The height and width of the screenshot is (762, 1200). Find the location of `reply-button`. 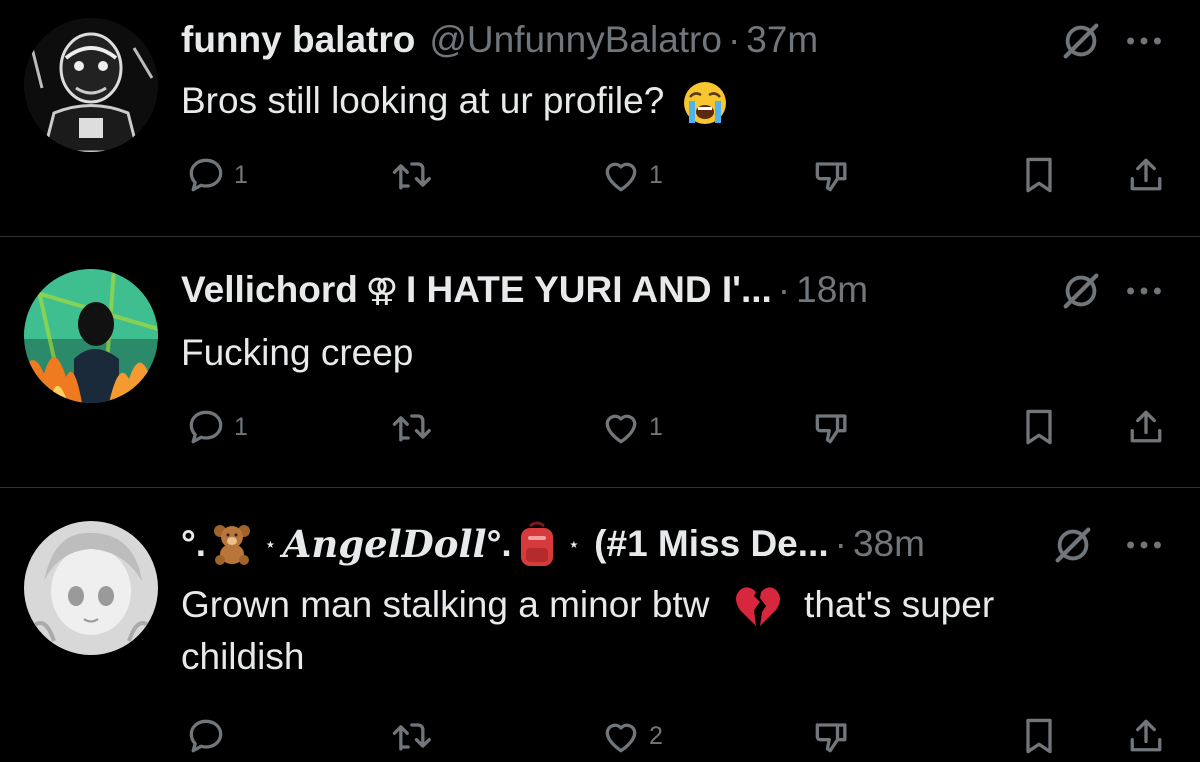

reply-button is located at coordinates (206, 736).